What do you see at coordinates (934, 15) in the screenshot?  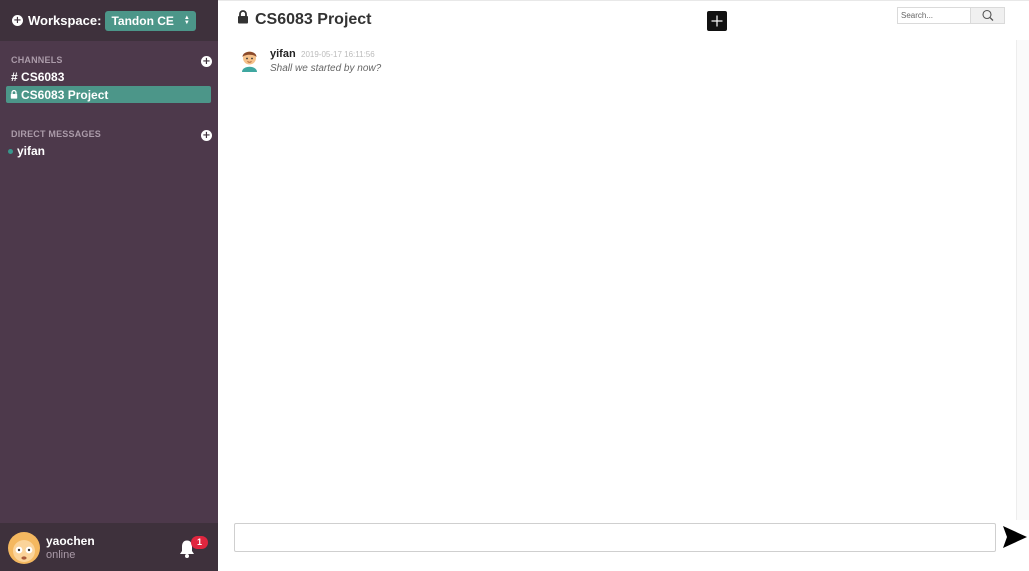 I see `search-input` at bounding box center [934, 15].